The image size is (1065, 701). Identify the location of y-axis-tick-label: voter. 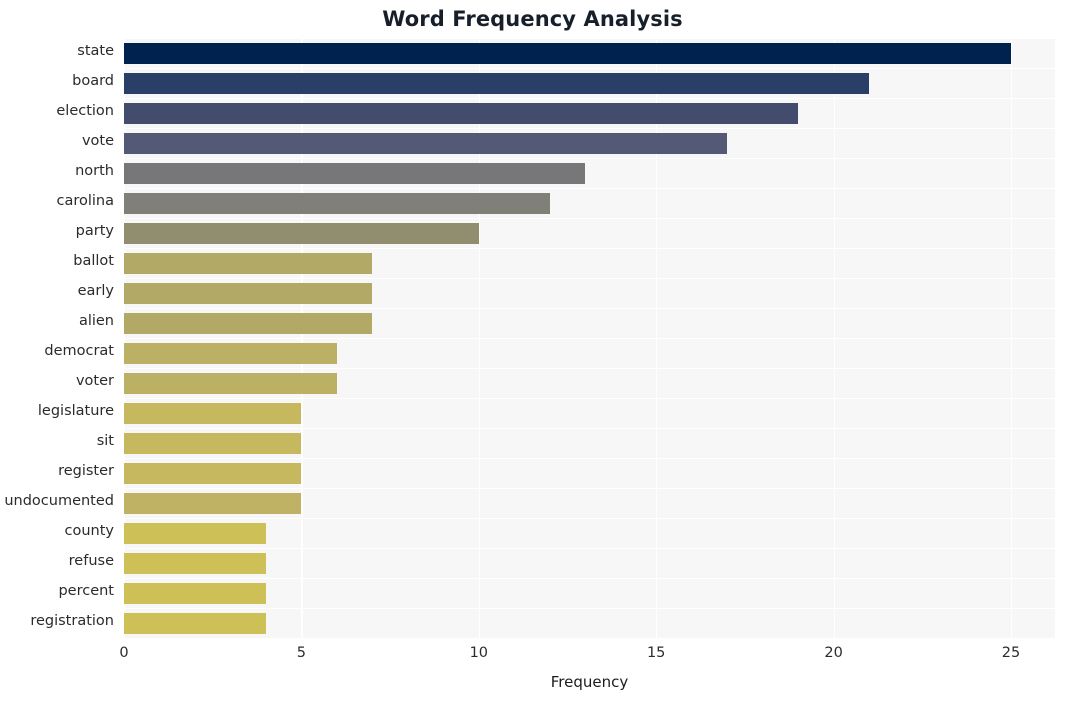
(94, 381).